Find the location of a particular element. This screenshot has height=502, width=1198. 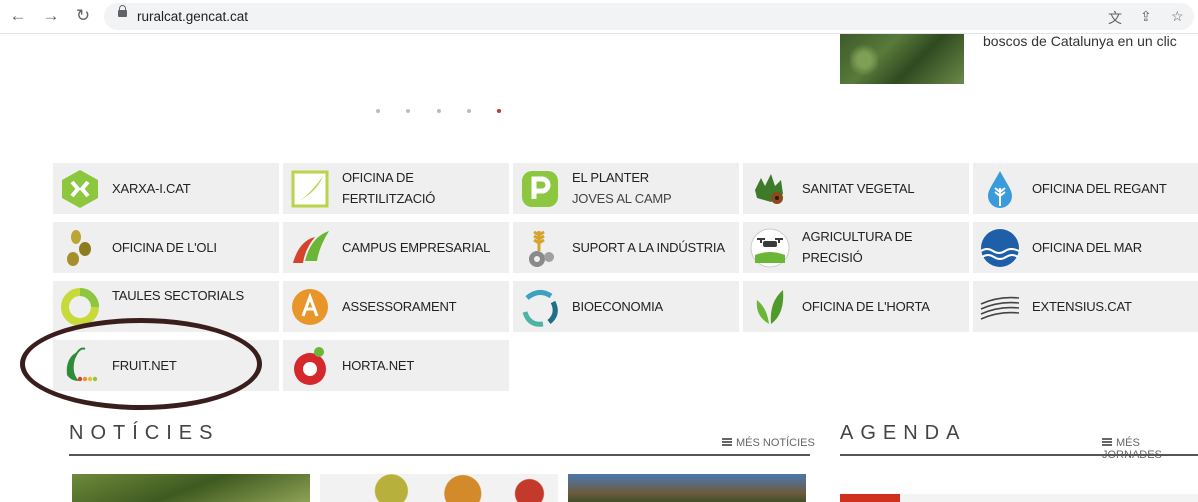

tile-label: OFICINA DEL MAR is located at coordinates (1087, 247).